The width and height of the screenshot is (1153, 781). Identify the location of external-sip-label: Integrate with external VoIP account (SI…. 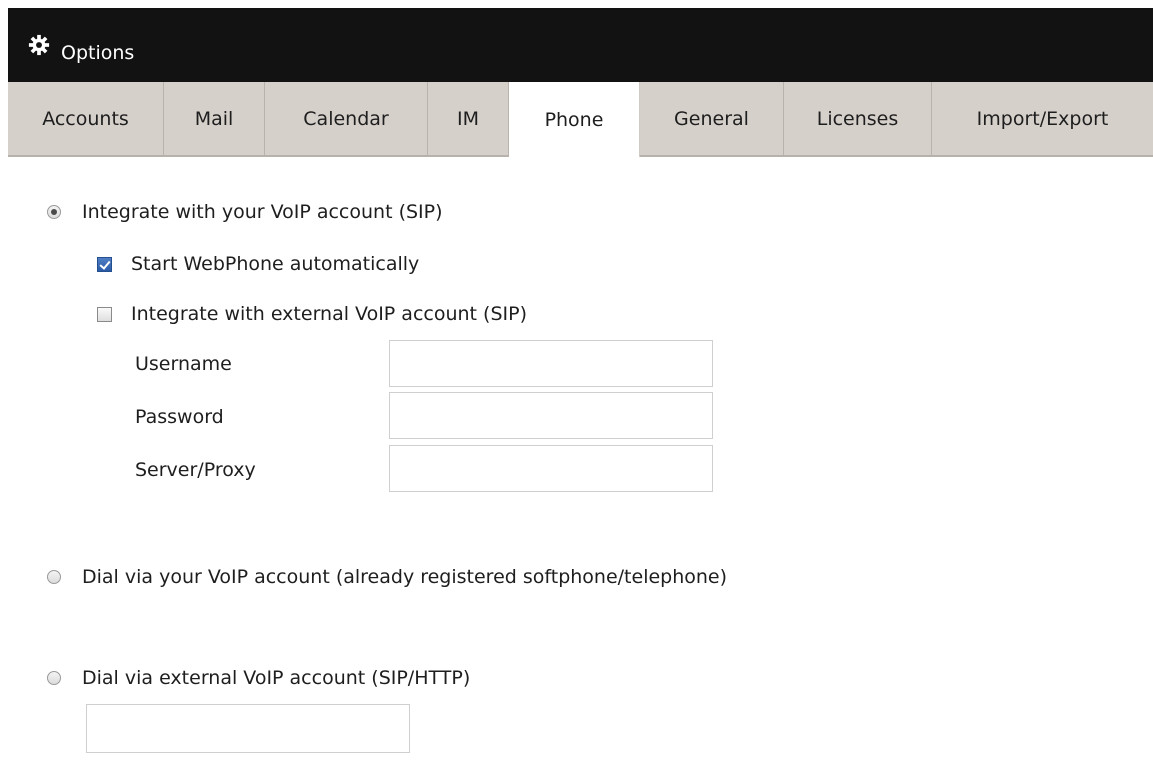
(329, 314).